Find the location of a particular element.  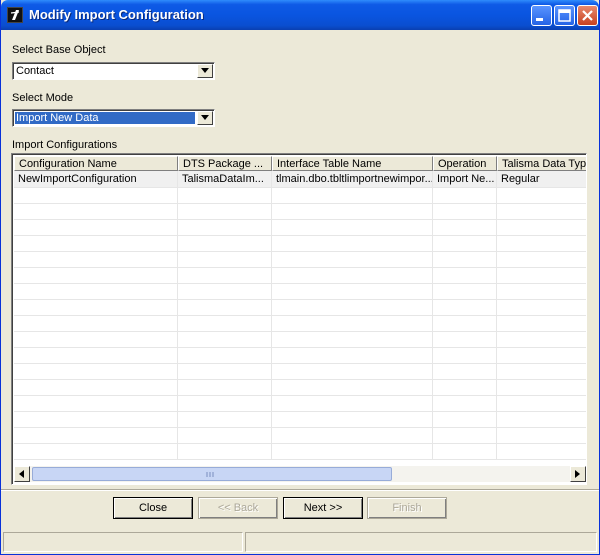

scrollbar-grip-icon is located at coordinates (210, 474).